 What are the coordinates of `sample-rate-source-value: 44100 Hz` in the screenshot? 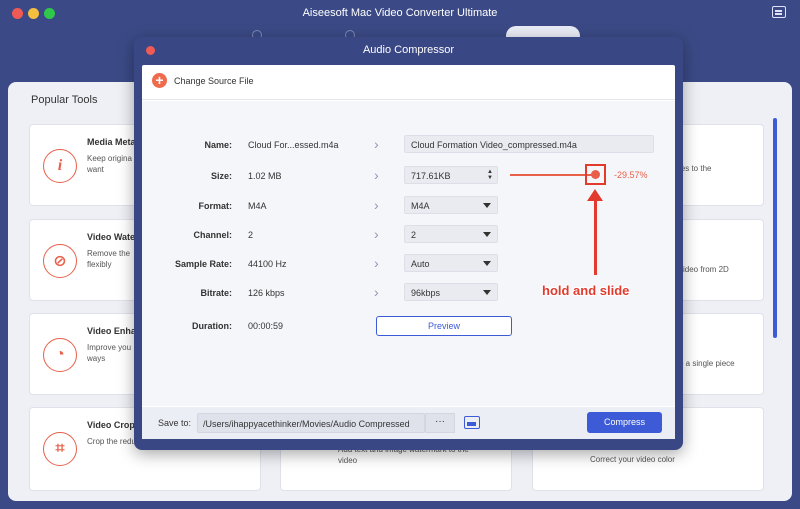 It's located at (267, 264).